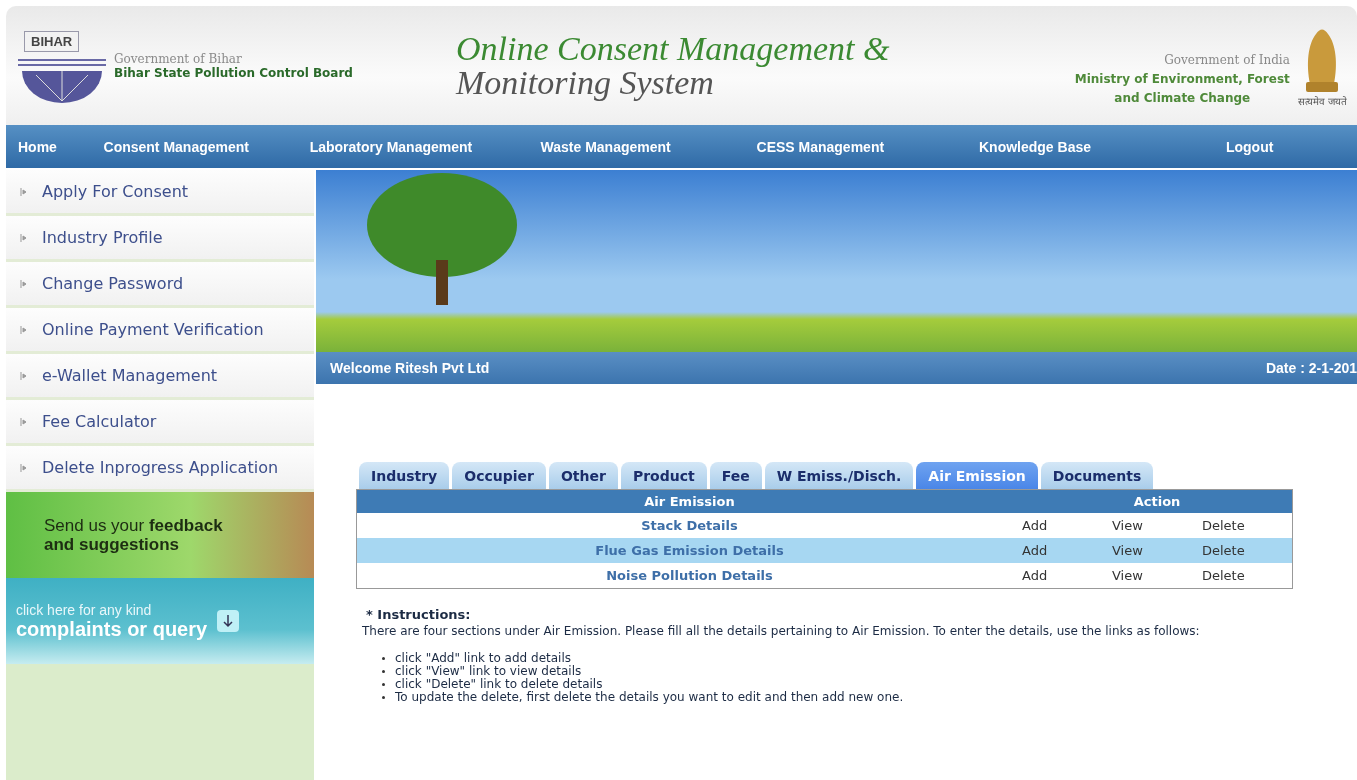 This screenshot has width=1357, height=780. I want to click on sidebar-link: Industry Profile, so click(160, 239).